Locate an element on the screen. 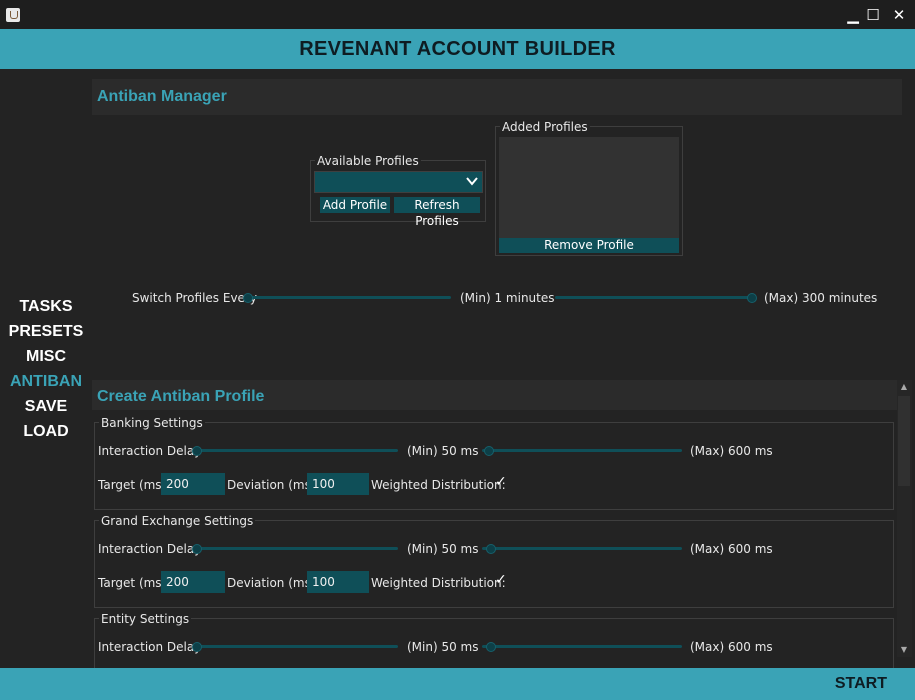  switch-min-label: (Min) 1 minutes is located at coordinates (507, 298).